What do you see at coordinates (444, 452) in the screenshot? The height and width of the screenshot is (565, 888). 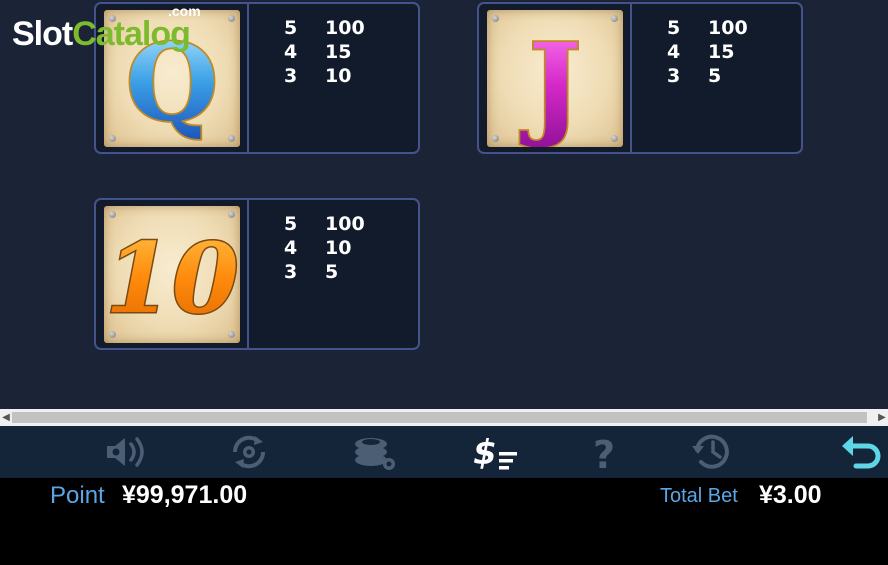 I see `bottom-toolbar: $ ?` at bounding box center [444, 452].